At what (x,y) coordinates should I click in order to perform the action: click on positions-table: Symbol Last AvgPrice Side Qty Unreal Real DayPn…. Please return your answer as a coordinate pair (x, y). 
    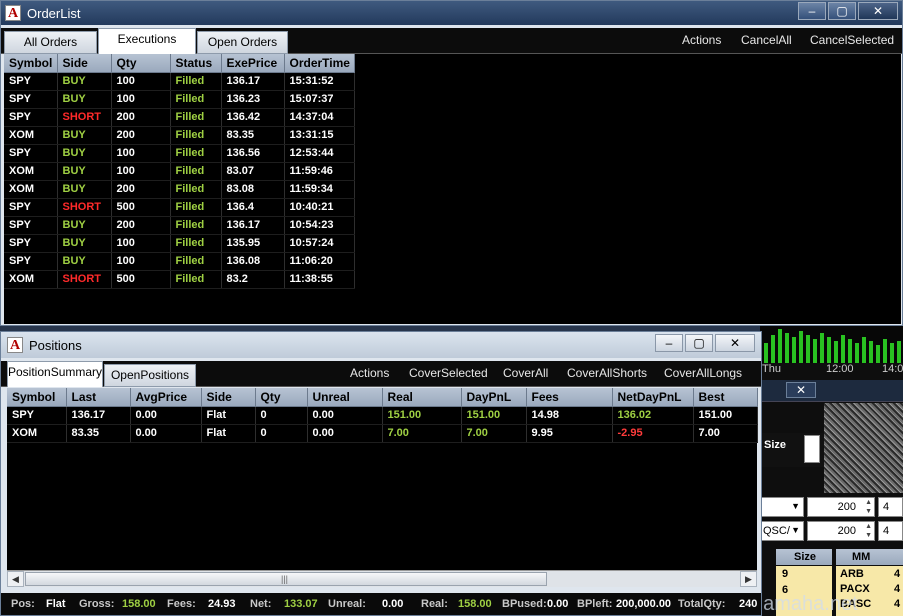
    Looking at the image, I should click on (382, 415).